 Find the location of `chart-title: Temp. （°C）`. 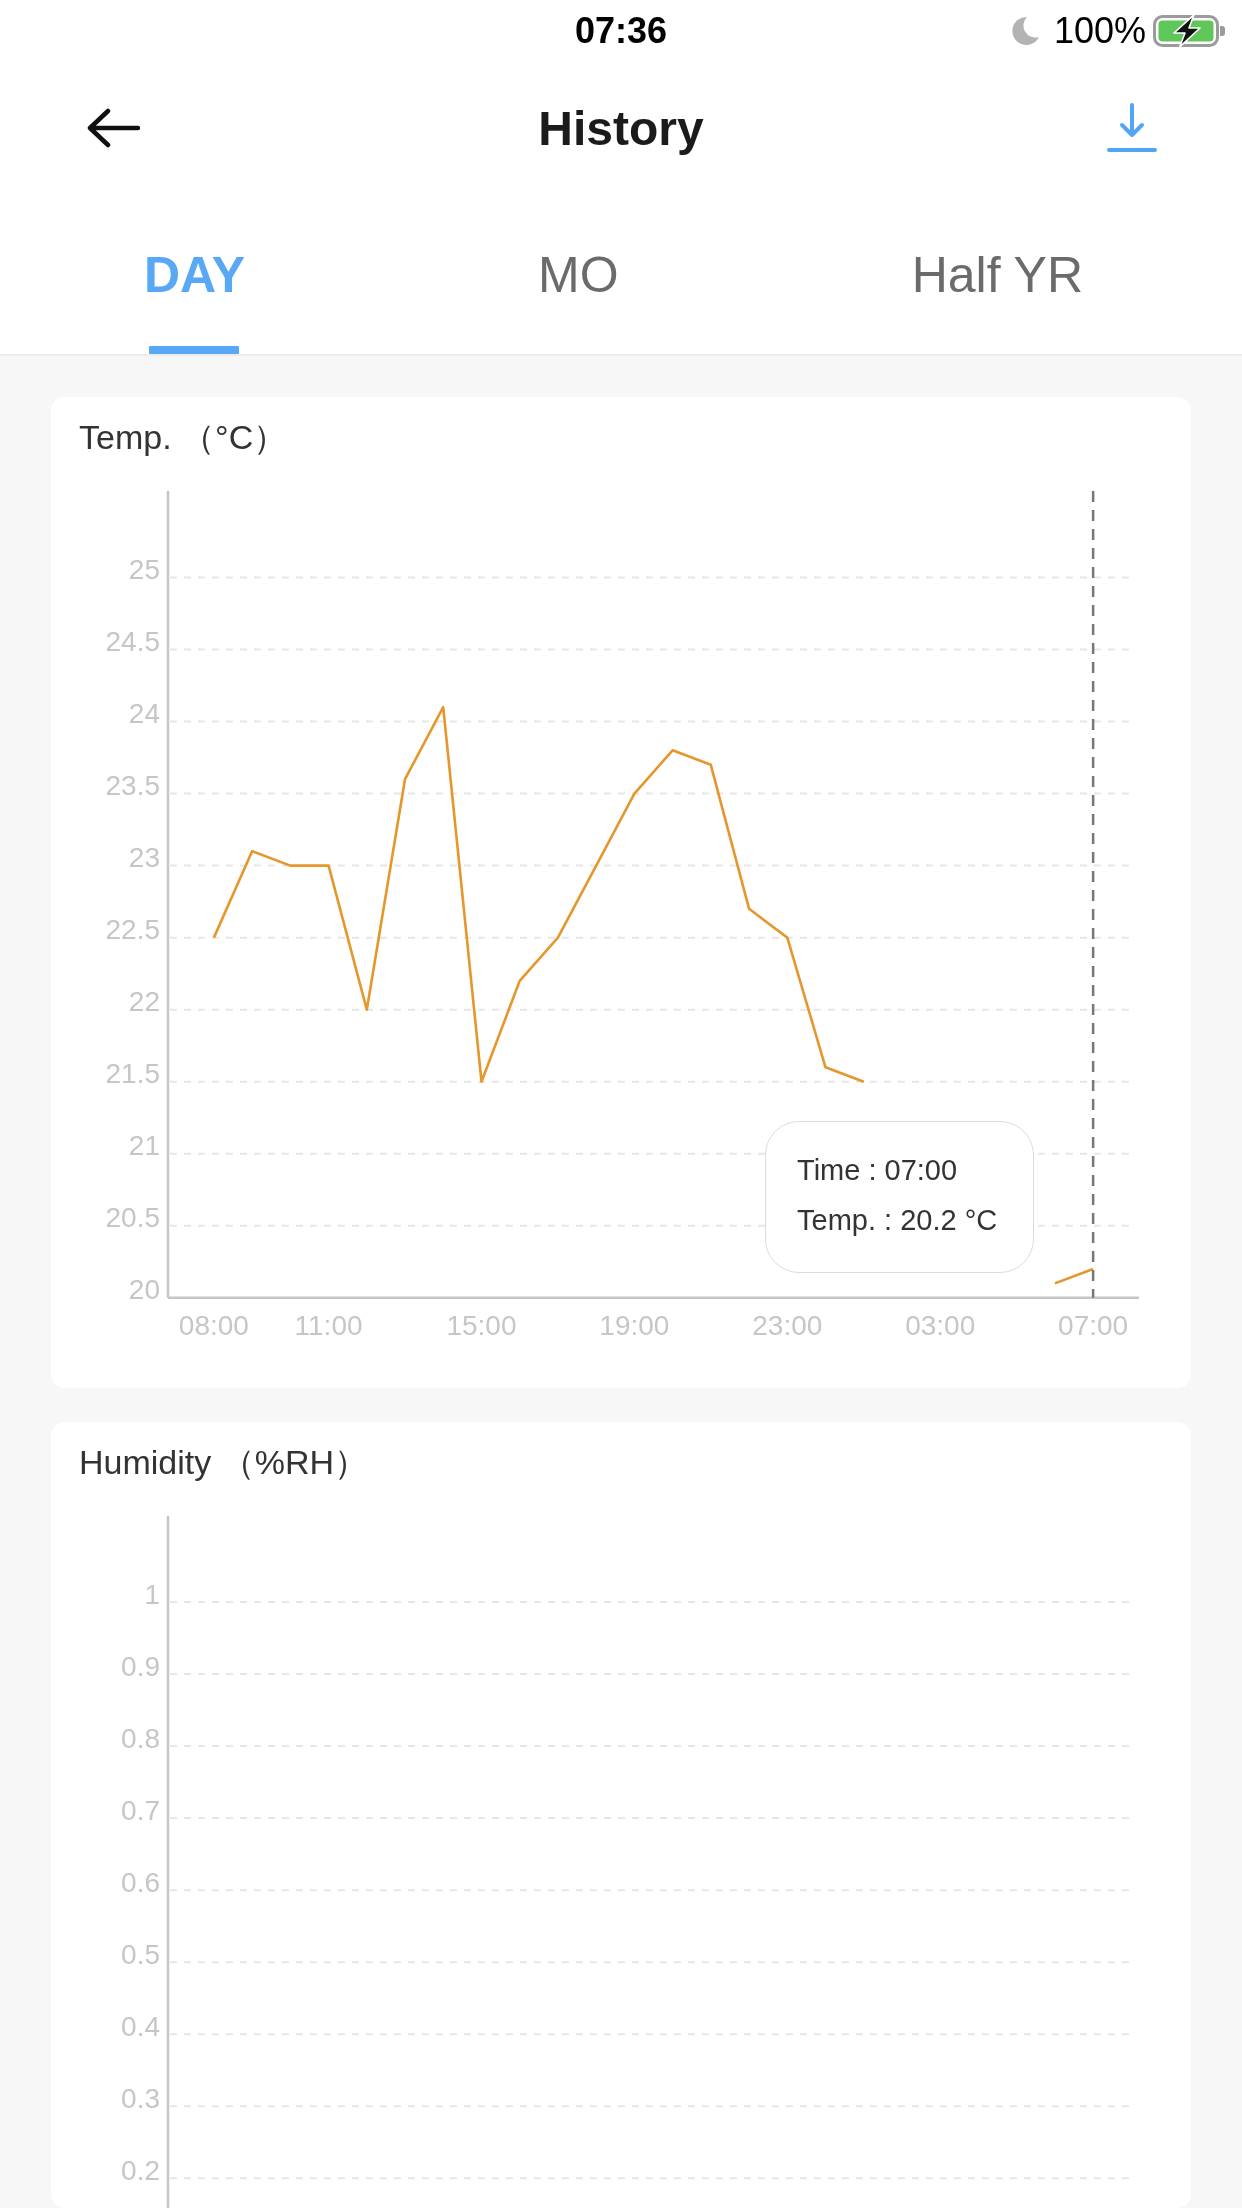

chart-title: Temp. （°C） is located at coordinates (183, 436).